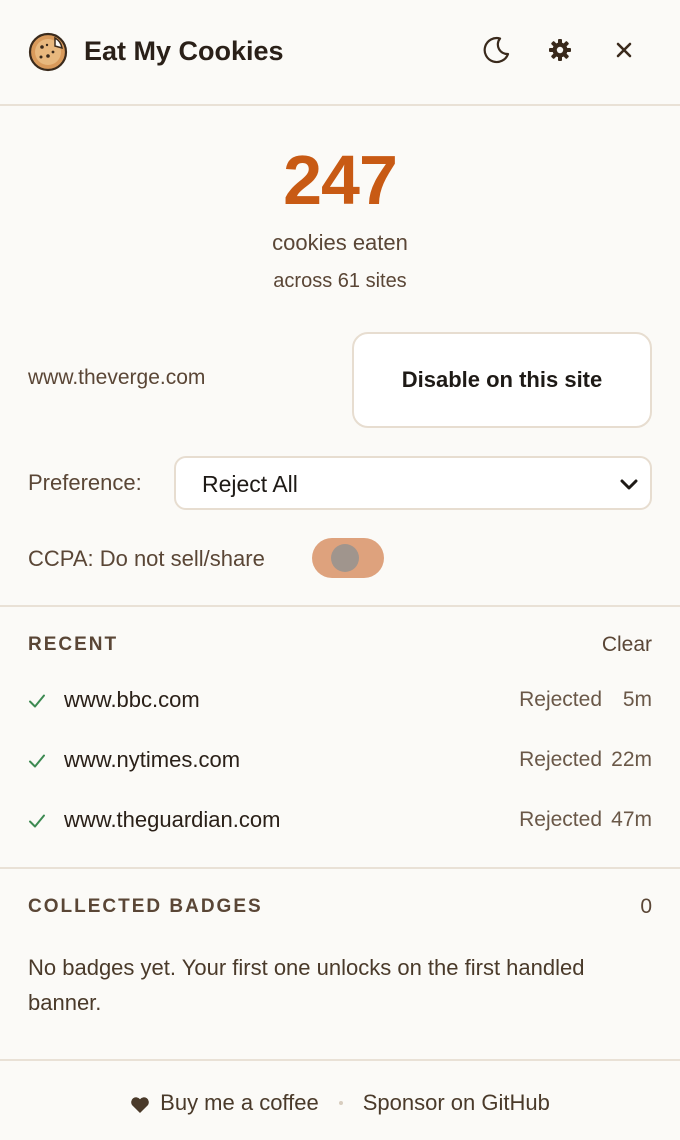  Describe the element at coordinates (631, 759) in the screenshot. I see `recent-time: 22m` at that location.